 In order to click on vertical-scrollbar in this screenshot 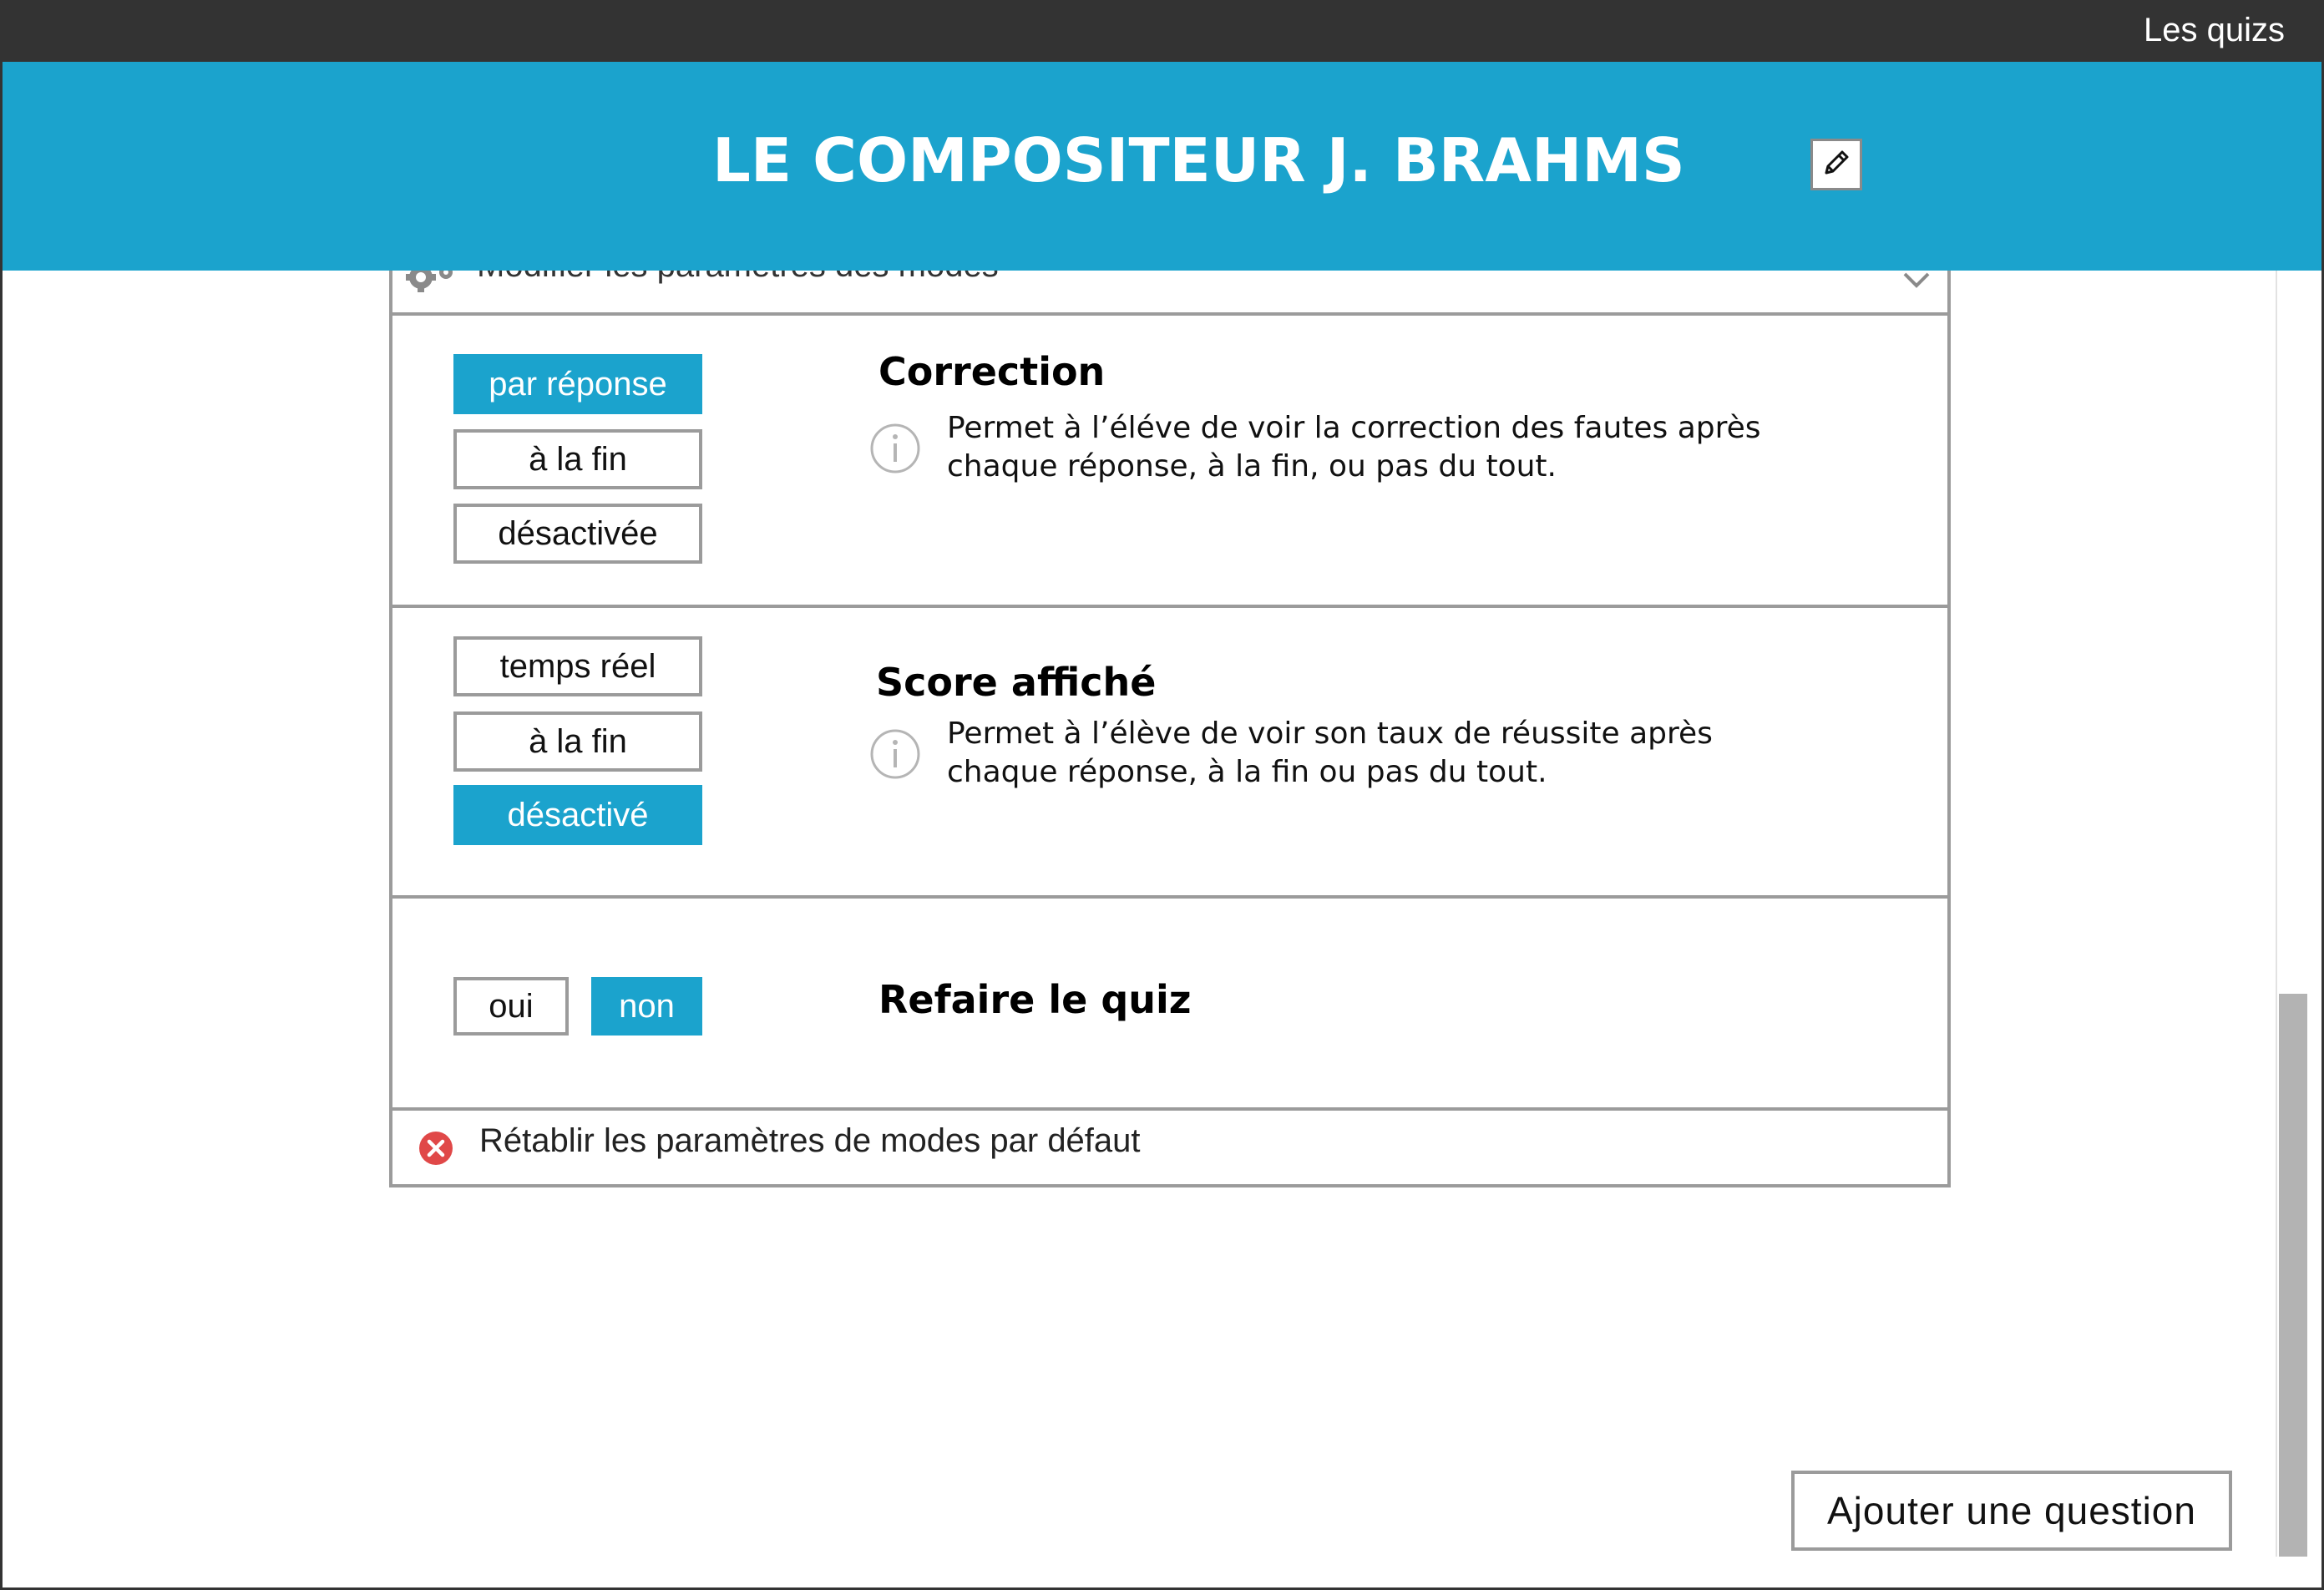, I will do `click(2292, 914)`.